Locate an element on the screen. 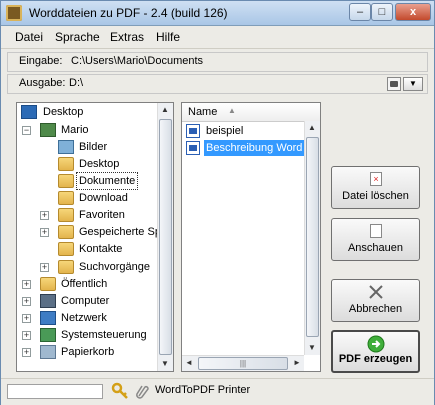 Image resolution: width=435 pixels, height=405 pixels. tree-label: Dokumente is located at coordinates (107, 181).